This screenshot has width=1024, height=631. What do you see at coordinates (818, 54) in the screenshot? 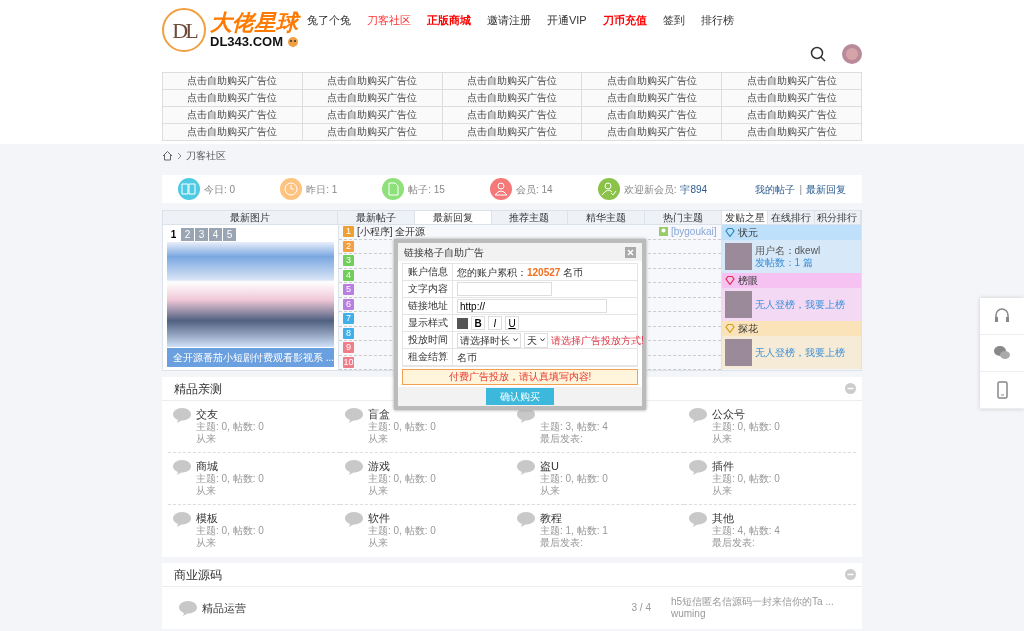
I see `search-icon` at bounding box center [818, 54].